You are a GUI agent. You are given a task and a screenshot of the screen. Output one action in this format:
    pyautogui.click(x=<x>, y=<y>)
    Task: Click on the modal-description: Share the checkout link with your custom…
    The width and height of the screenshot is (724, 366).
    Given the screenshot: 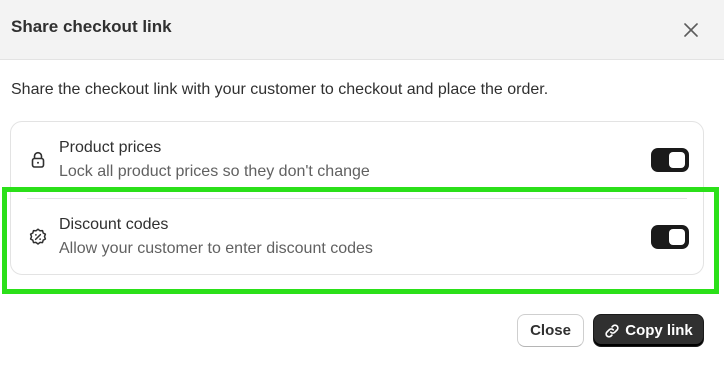 What is the action you would take?
    pyautogui.click(x=280, y=89)
    